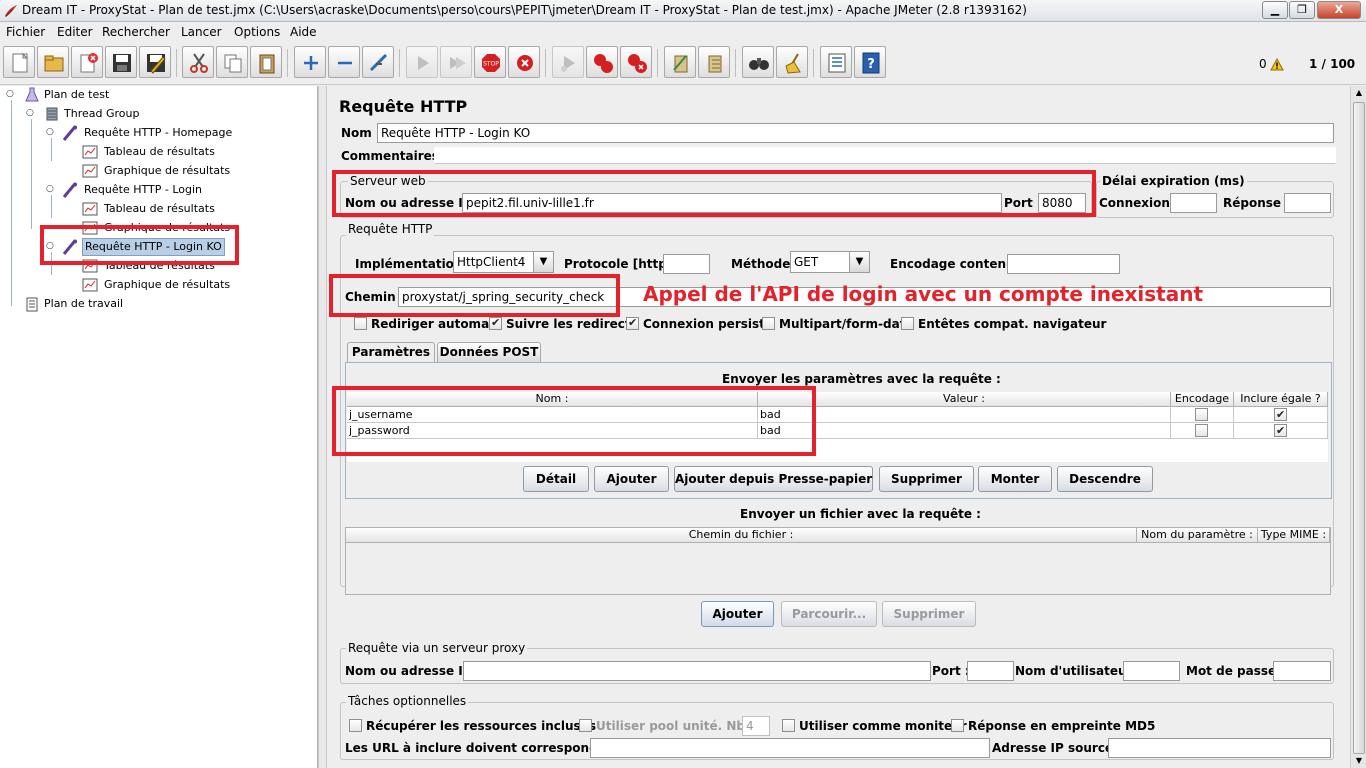 This screenshot has height=768, width=1366. What do you see at coordinates (907, 323) in the screenshot?
I see `browser-headers-checkbox` at bounding box center [907, 323].